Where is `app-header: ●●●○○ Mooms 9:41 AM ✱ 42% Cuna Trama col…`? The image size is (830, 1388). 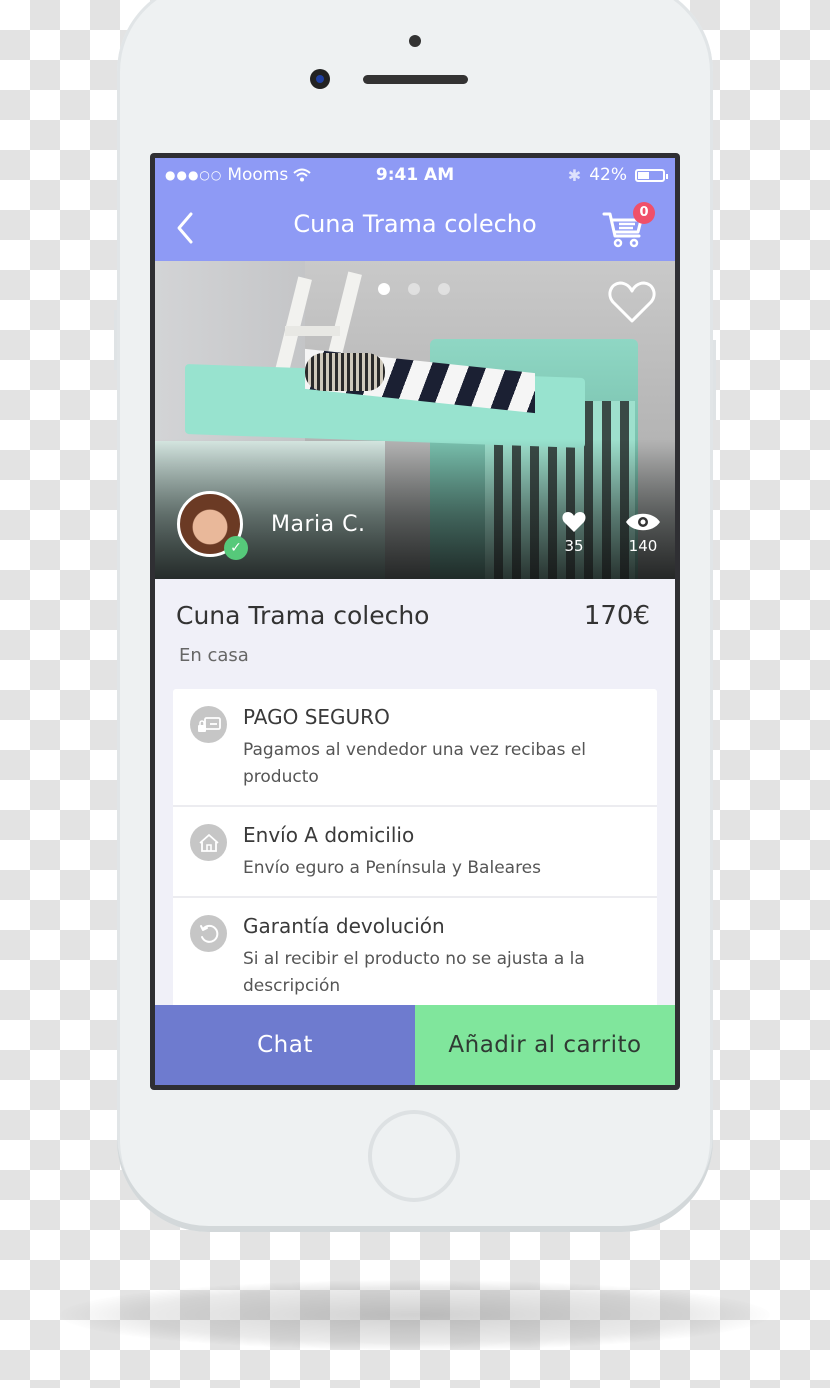 app-header: ●●●○○ Mooms 9:41 AM ✱ 42% Cuna Trama col… is located at coordinates (415, 209).